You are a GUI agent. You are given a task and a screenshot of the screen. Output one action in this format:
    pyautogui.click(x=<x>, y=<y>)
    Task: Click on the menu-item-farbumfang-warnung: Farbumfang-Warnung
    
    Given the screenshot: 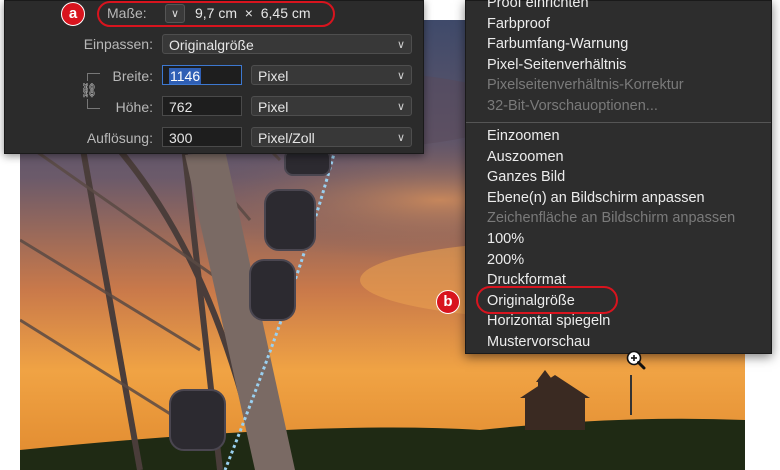 What is the action you would take?
    pyautogui.click(x=557, y=44)
    